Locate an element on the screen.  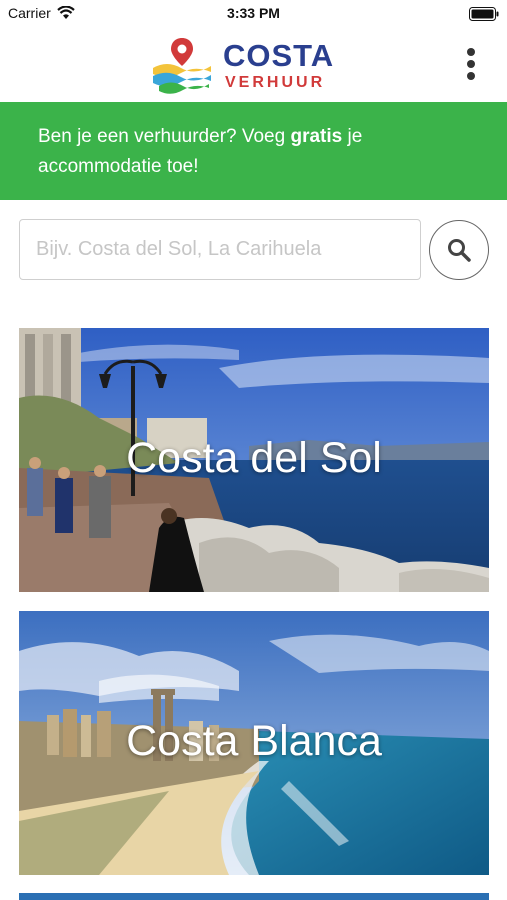
battery-icon is located at coordinates (484, 14).